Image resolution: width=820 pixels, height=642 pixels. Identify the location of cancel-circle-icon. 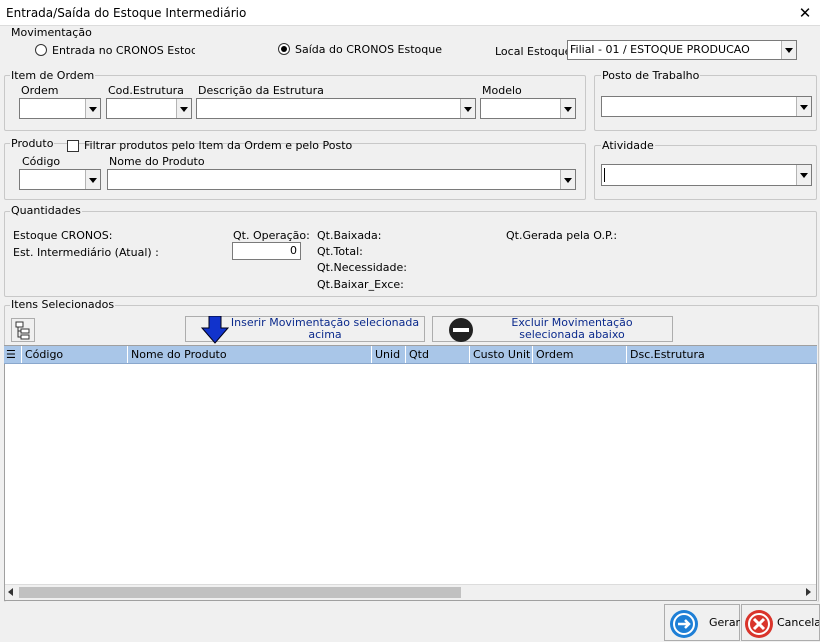
(759, 624).